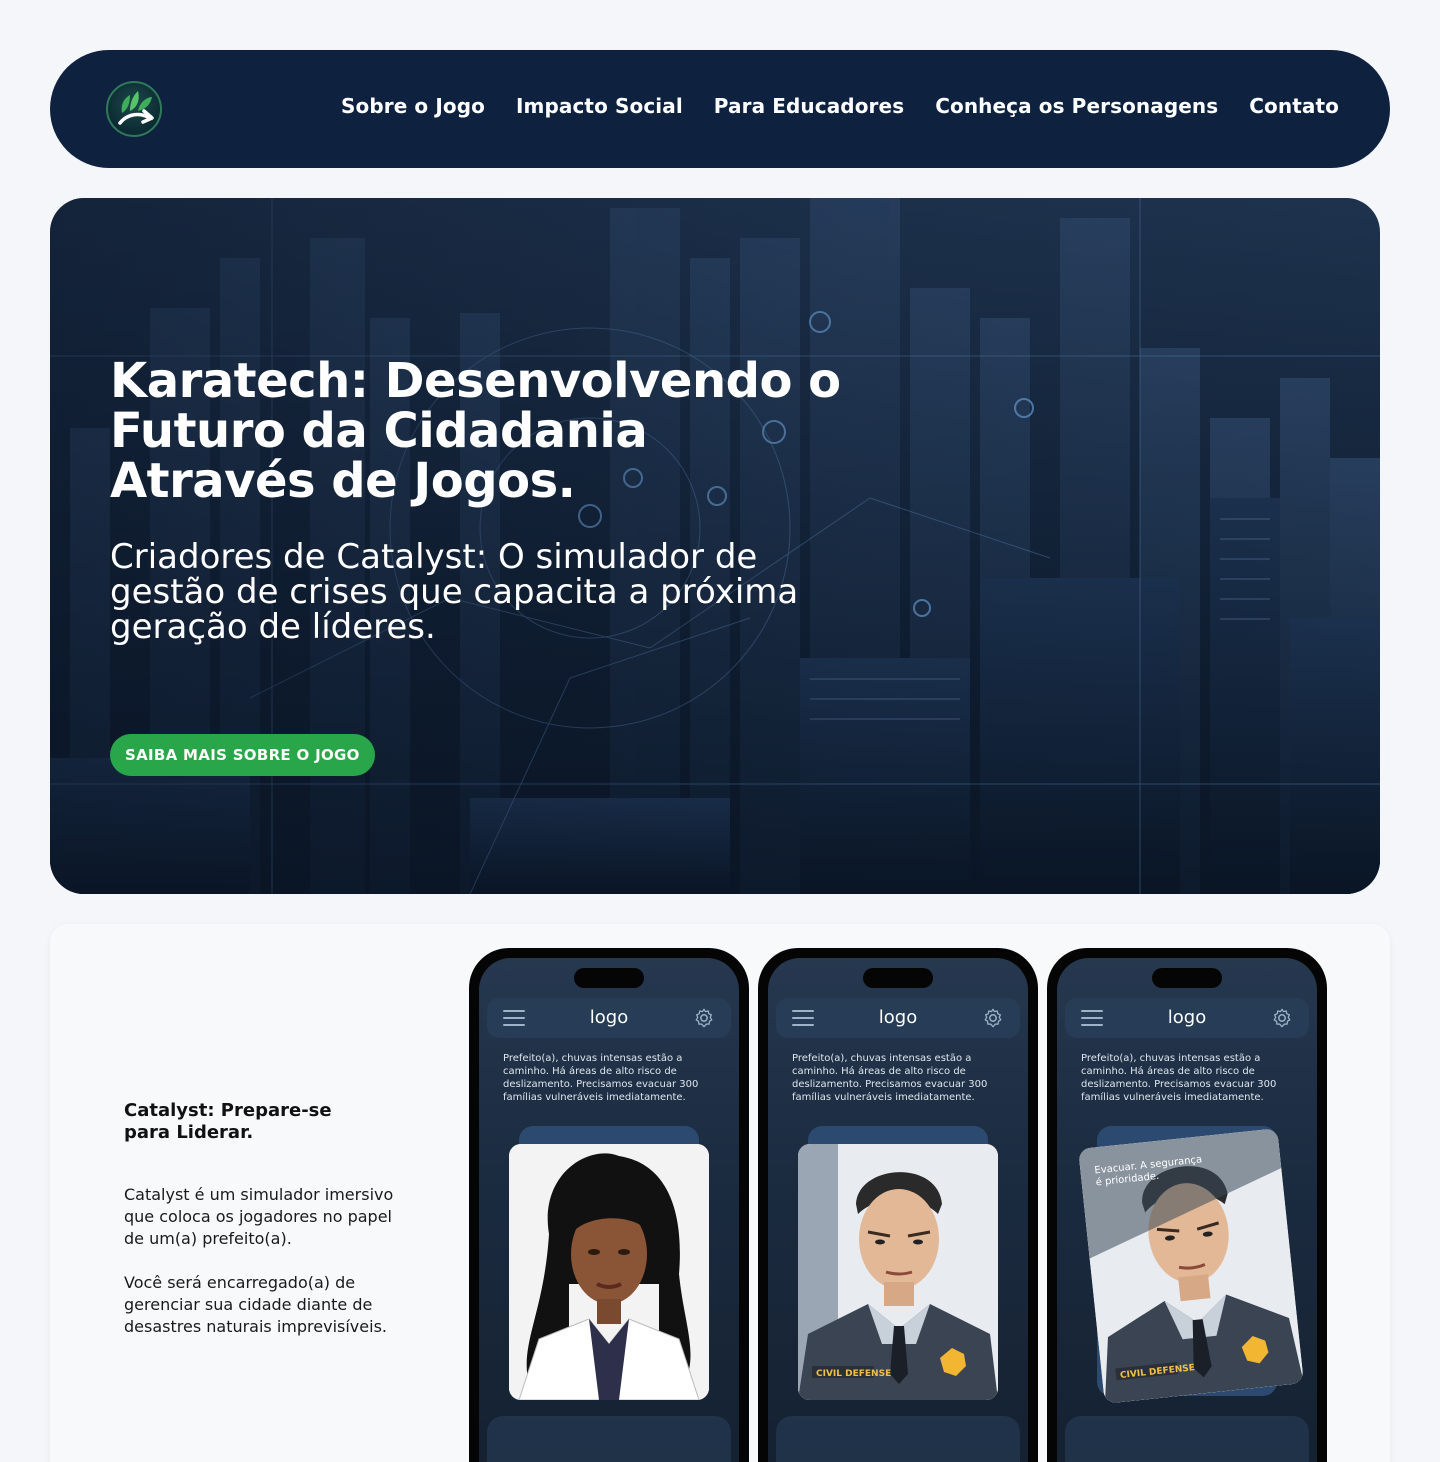 Image resolution: width=1440 pixels, height=1462 pixels. I want to click on leaf-arrow-icon, so click(136, 108).